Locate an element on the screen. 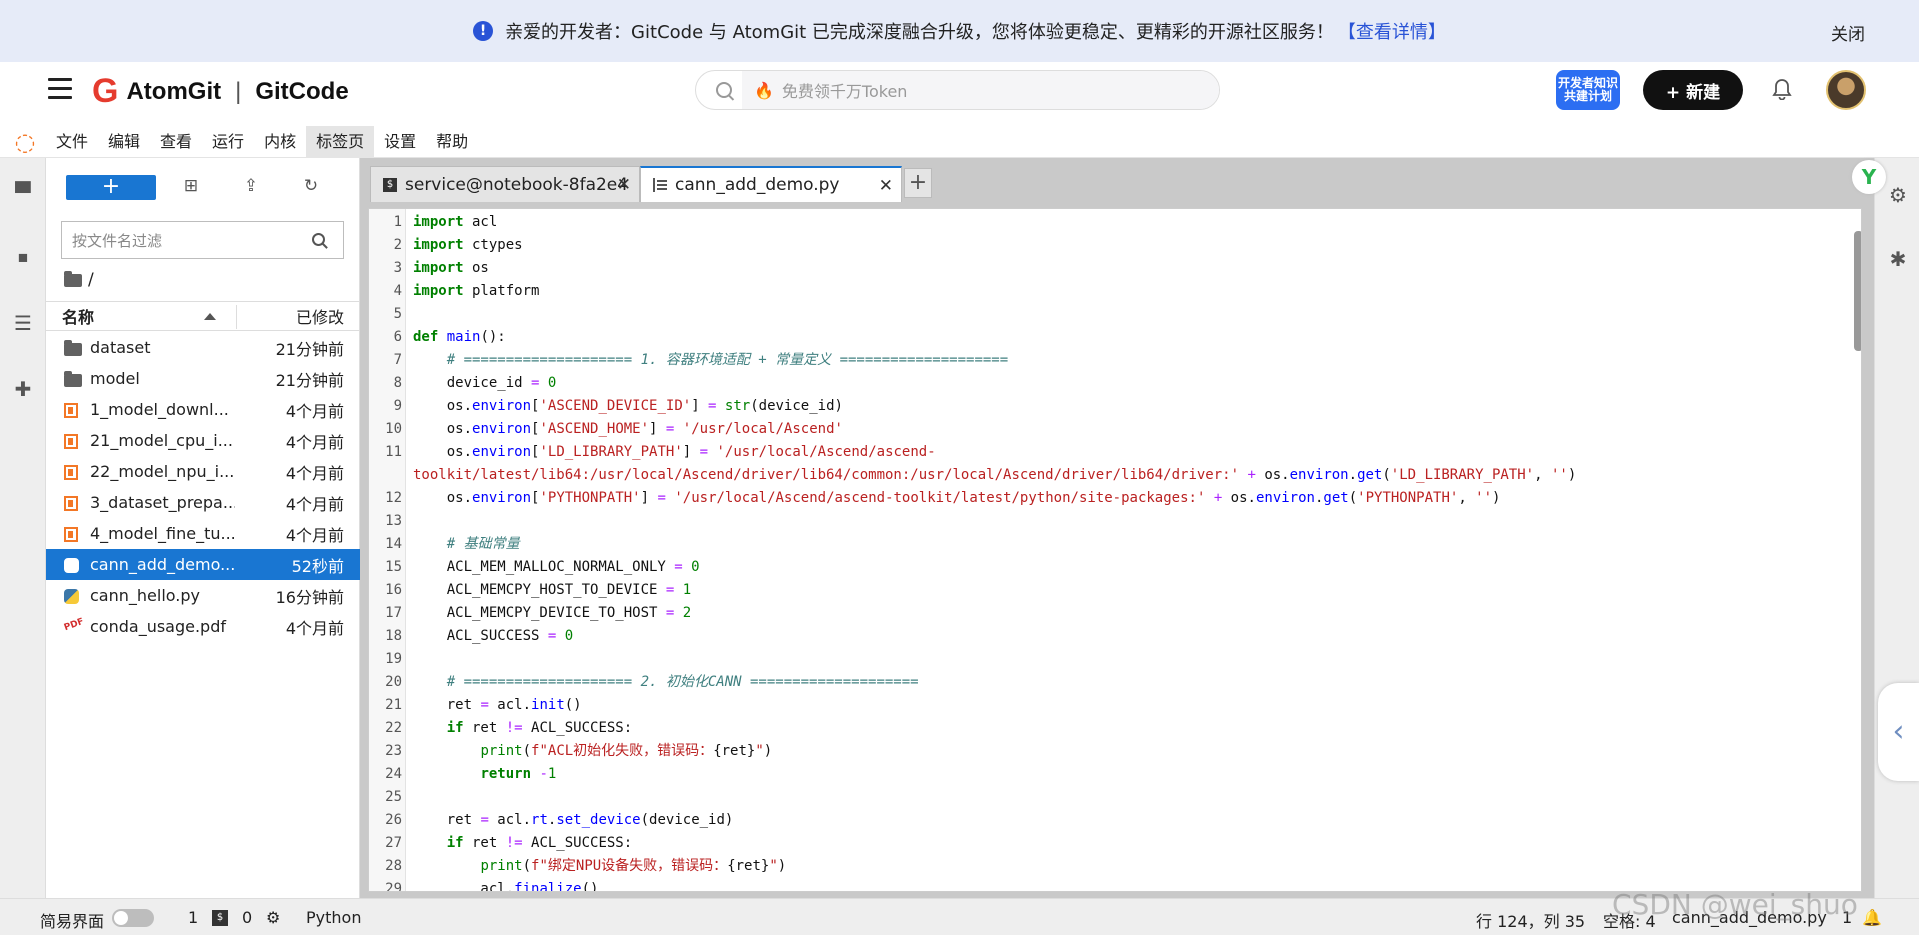  file-row: 4_model_fine_tu... 4个月前 is located at coordinates (203, 533).